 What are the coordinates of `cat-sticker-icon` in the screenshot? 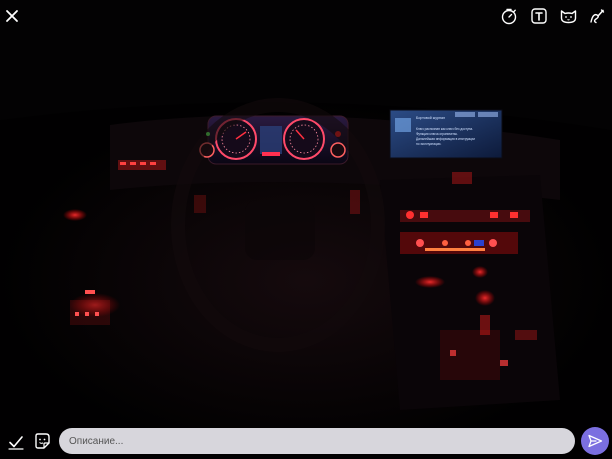 It's located at (568, 17).